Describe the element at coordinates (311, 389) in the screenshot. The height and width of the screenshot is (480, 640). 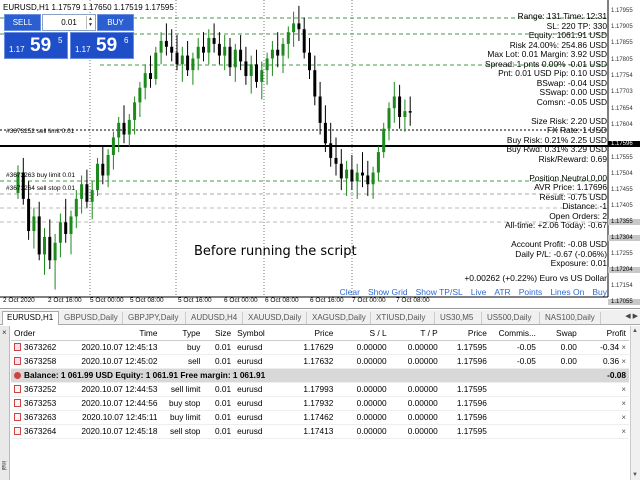
I see `table-cell: 1.17993` at that location.